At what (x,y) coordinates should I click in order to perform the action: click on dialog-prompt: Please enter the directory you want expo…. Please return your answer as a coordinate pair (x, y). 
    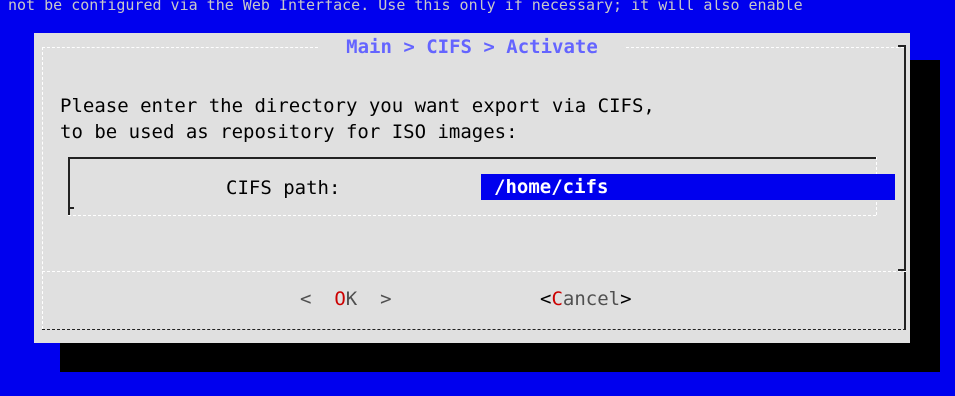
    Looking at the image, I should click on (357, 119).